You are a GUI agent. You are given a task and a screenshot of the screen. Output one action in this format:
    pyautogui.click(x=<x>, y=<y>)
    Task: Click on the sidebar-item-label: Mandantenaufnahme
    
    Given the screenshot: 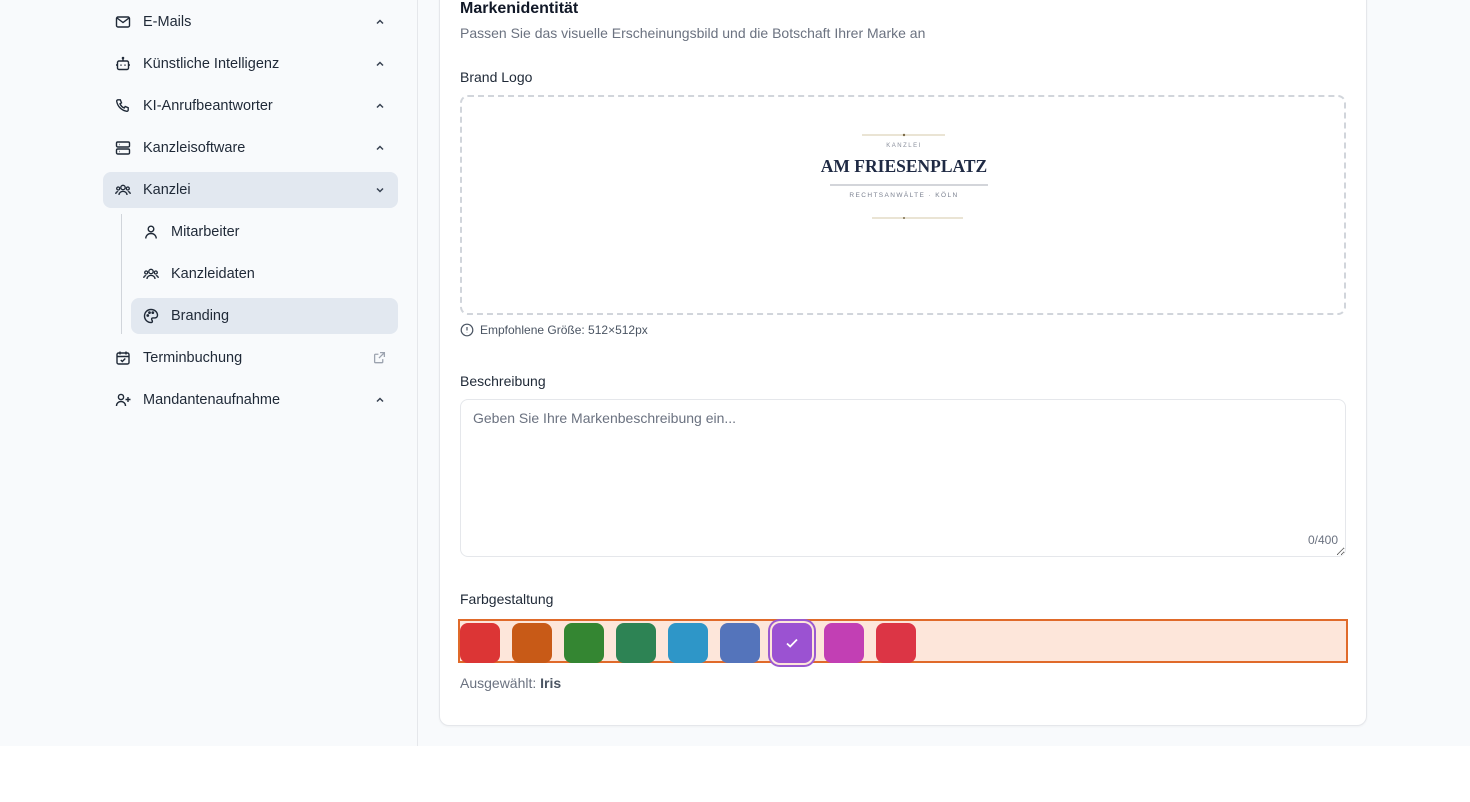 What is the action you would take?
    pyautogui.click(x=212, y=400)
    